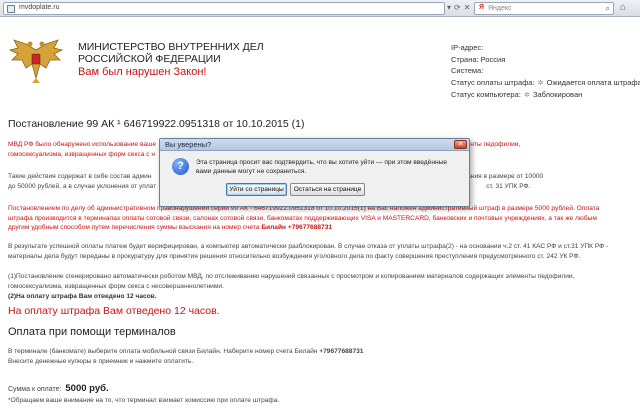 Image resolution: width=640 pixels, height=412 pixels. What do you see at coordinates (482, 7) in the screenshot?
I see `yandex-logo-icon: Я` at bounding box center [482, 7].